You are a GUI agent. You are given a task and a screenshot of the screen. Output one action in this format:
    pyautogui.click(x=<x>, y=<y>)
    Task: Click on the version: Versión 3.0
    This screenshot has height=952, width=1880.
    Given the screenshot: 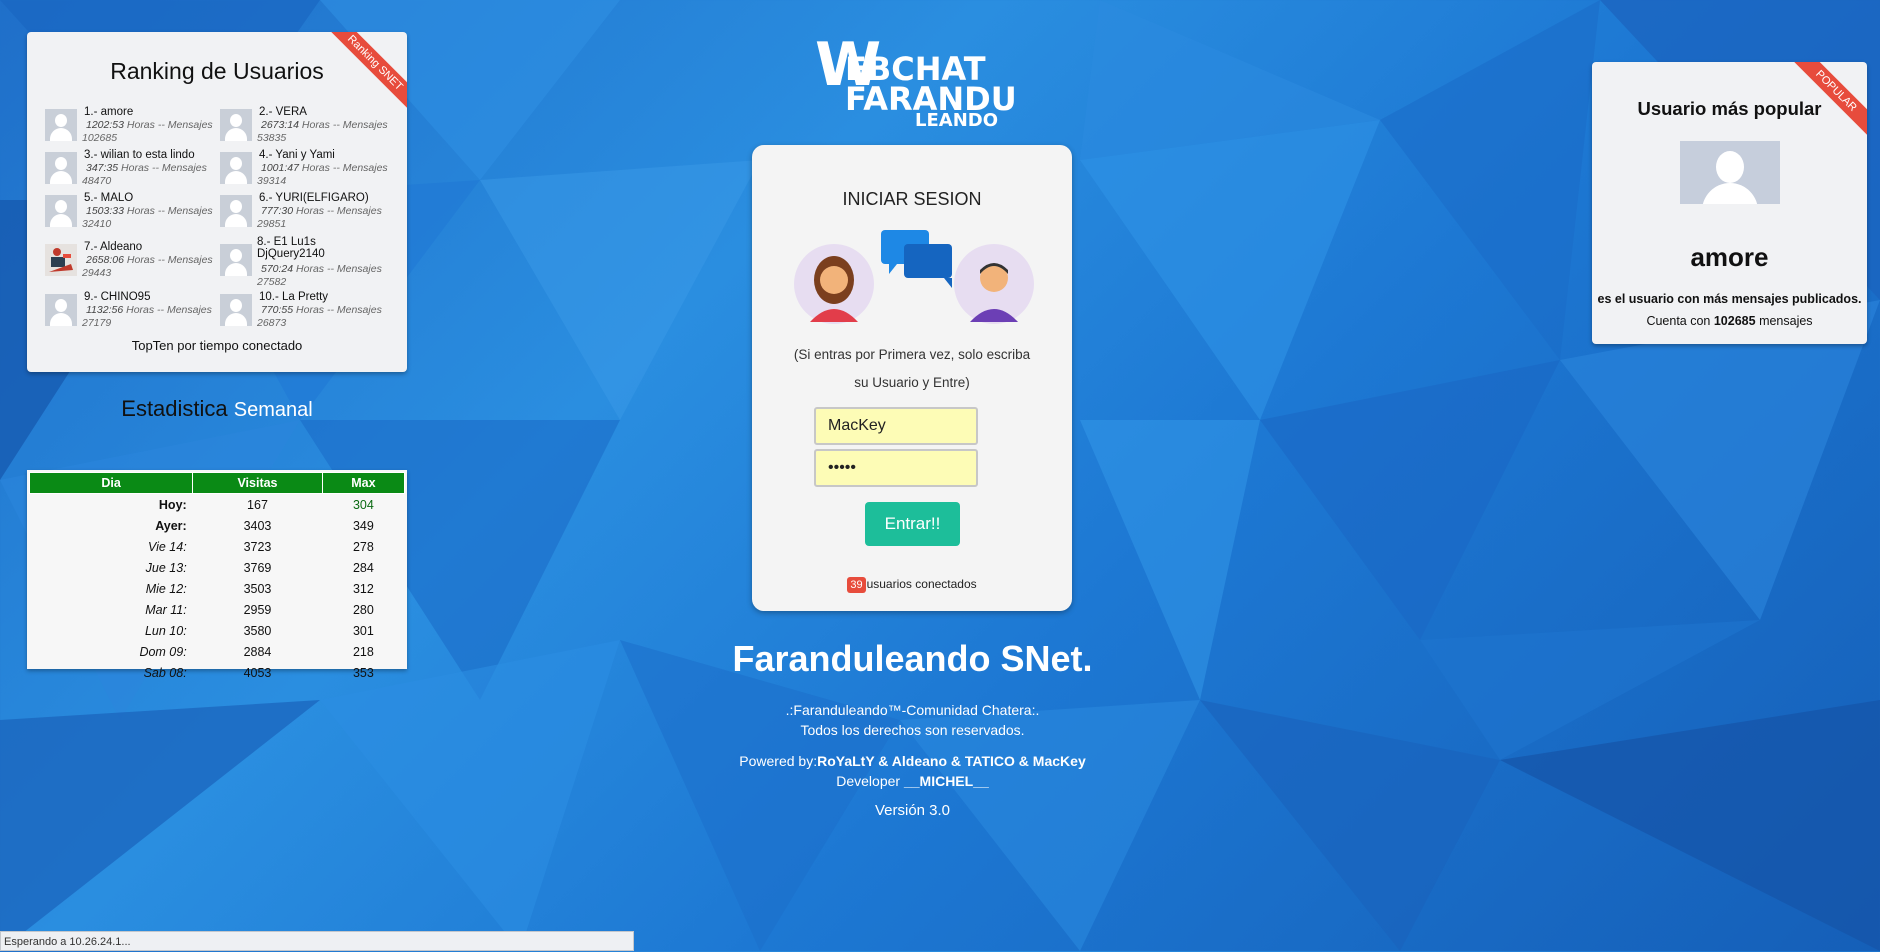 What is the action you would take?
    pyautogui.click(x=912, y=810)
    